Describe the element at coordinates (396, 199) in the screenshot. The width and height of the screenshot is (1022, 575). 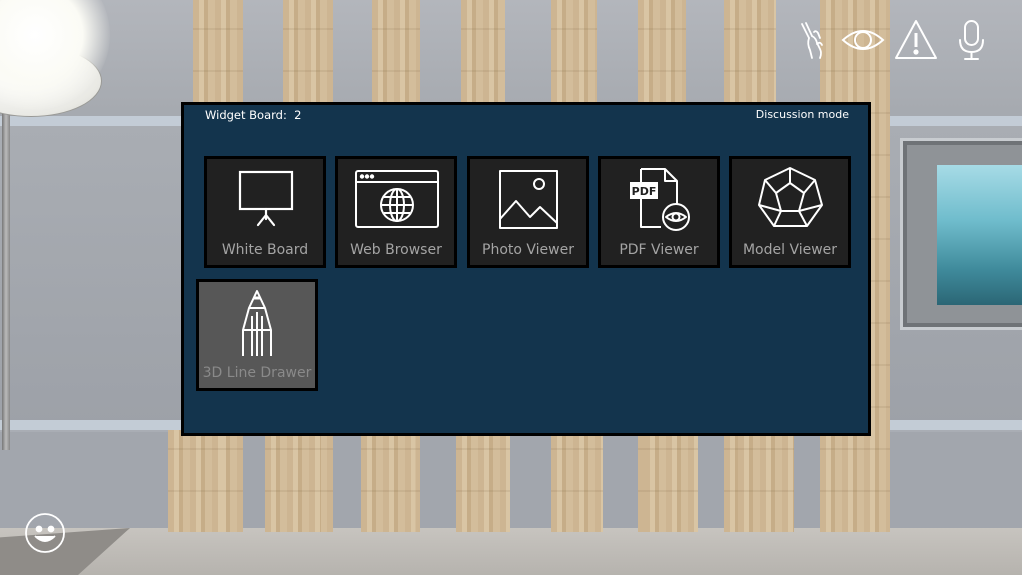
I see `web-browser-icon` at that location.